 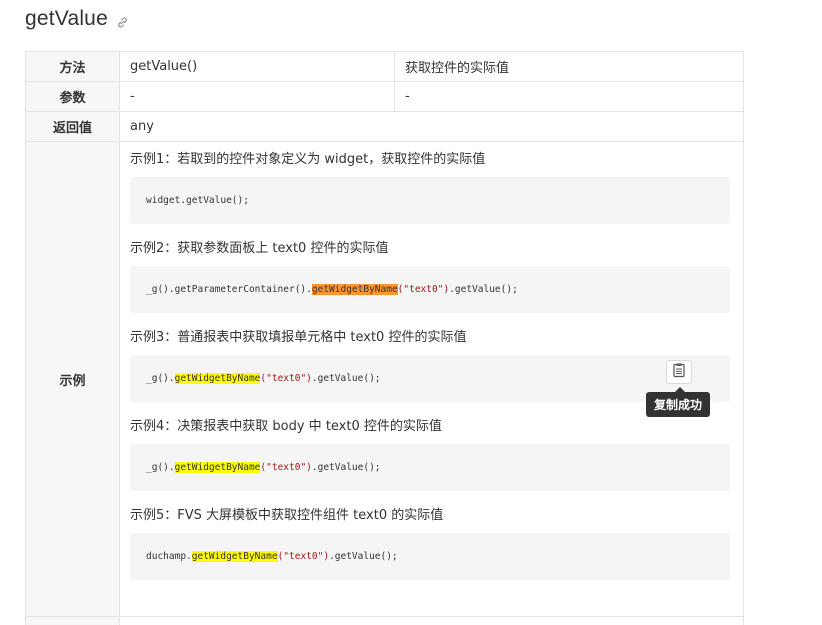 What do you see at coordinates (72, 96) in the screenshot?
I see `row-label-params: 参数` at bounding box center [72, 96].